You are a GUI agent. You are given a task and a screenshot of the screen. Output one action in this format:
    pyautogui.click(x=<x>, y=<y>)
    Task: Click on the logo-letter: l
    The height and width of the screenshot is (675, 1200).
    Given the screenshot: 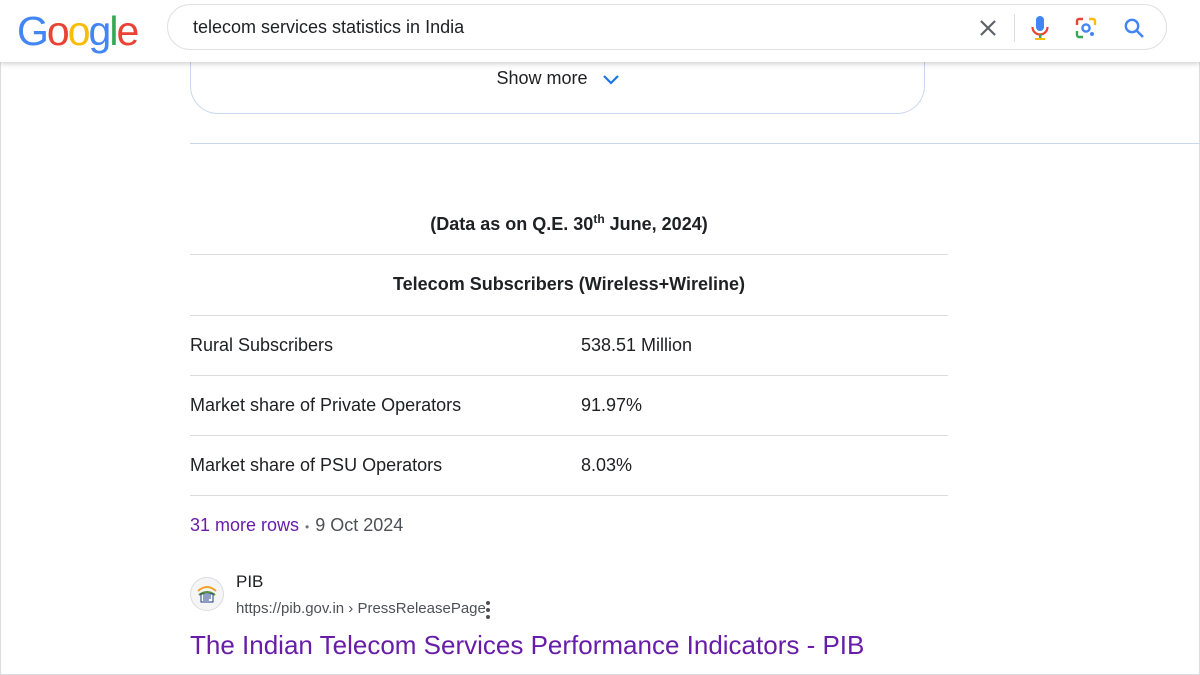 What is the action you would take?
    pyautogui.click(x=113, y=31)
    